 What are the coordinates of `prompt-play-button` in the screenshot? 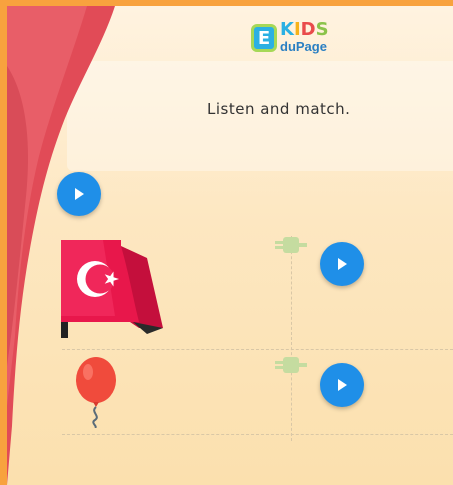 It's located at (79, 194).